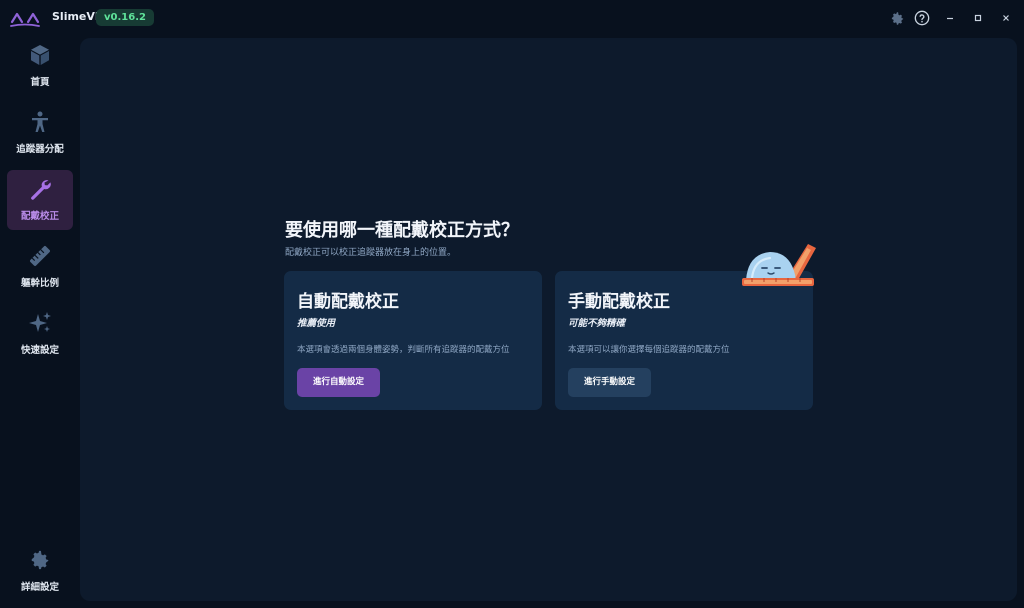 Image resolution: width=1024 pixels, height=608 pixels. Describe the element at coordinates (597, 323) in the screenshot. I see `card-tag: 可能不夠精確` at that location.